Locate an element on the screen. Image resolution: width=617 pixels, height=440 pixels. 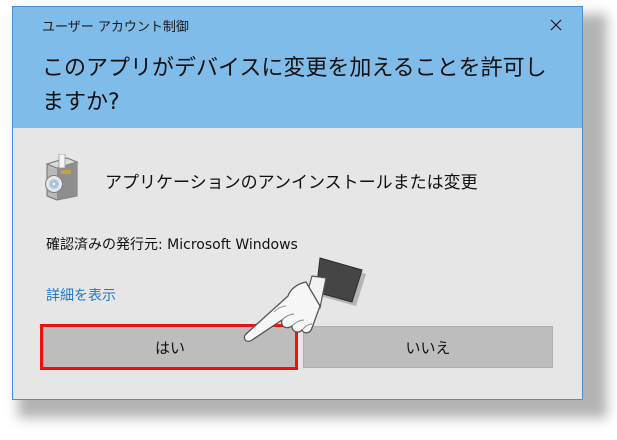
no-button-label: いいえ is located at coordinates (428, 347).